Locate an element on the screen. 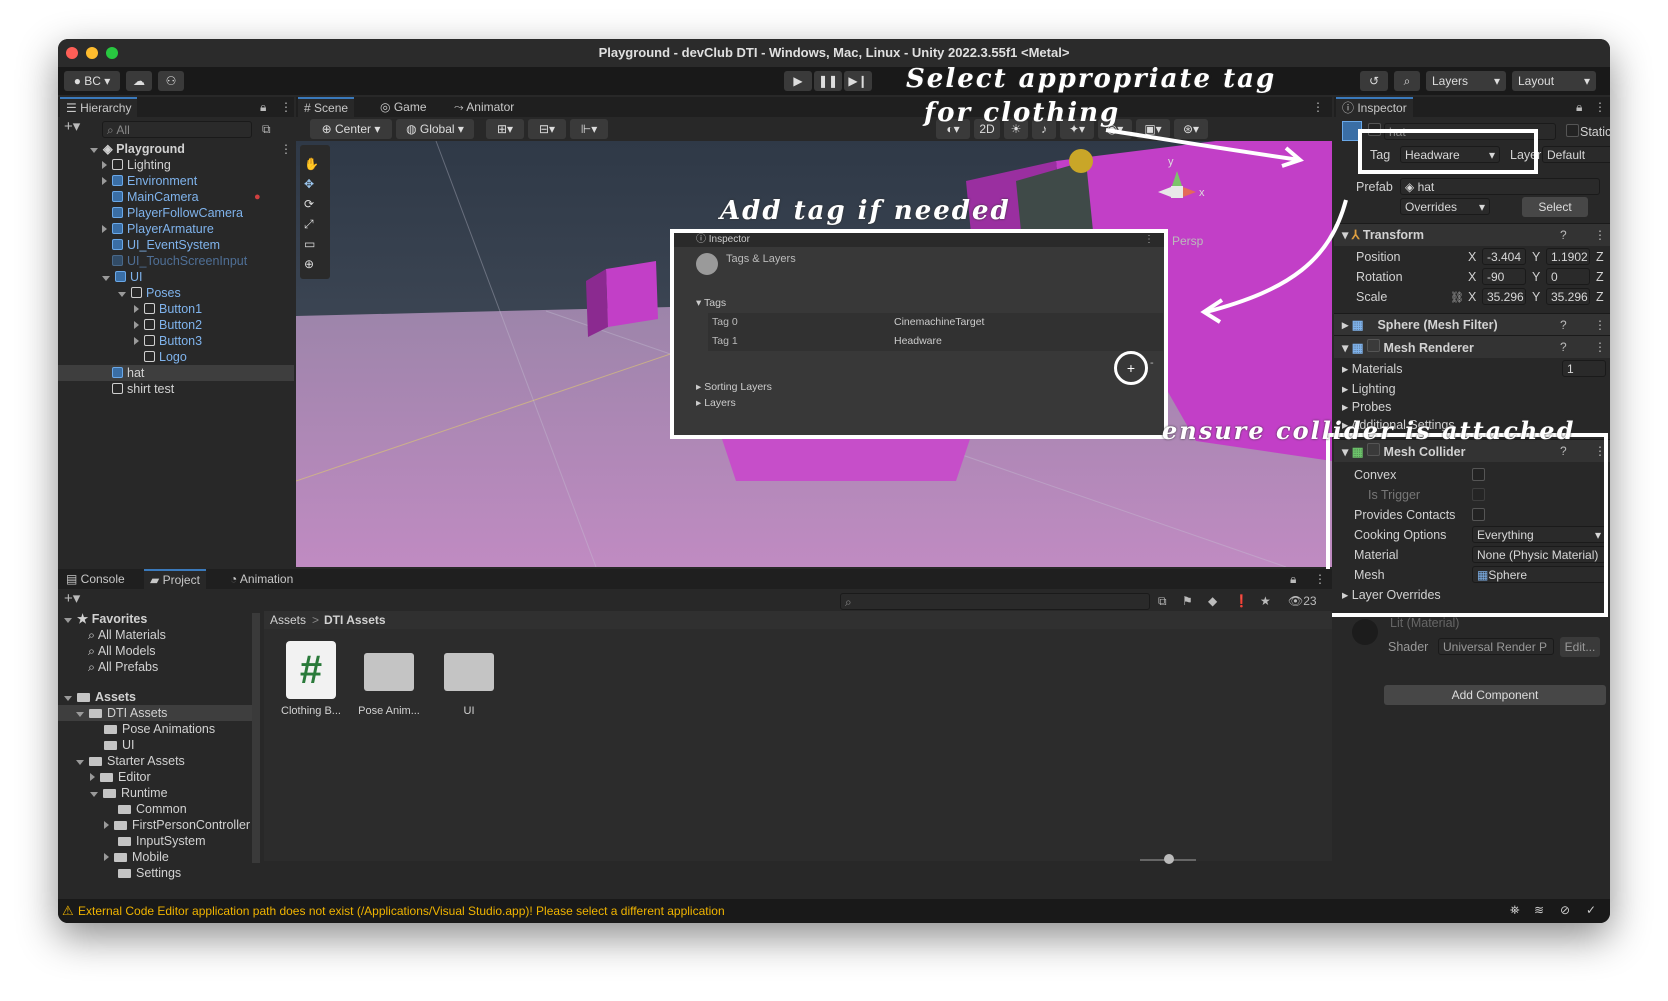 The image size is (1668, 1001). annotation-arrows is located at coordinates (1226, 226).